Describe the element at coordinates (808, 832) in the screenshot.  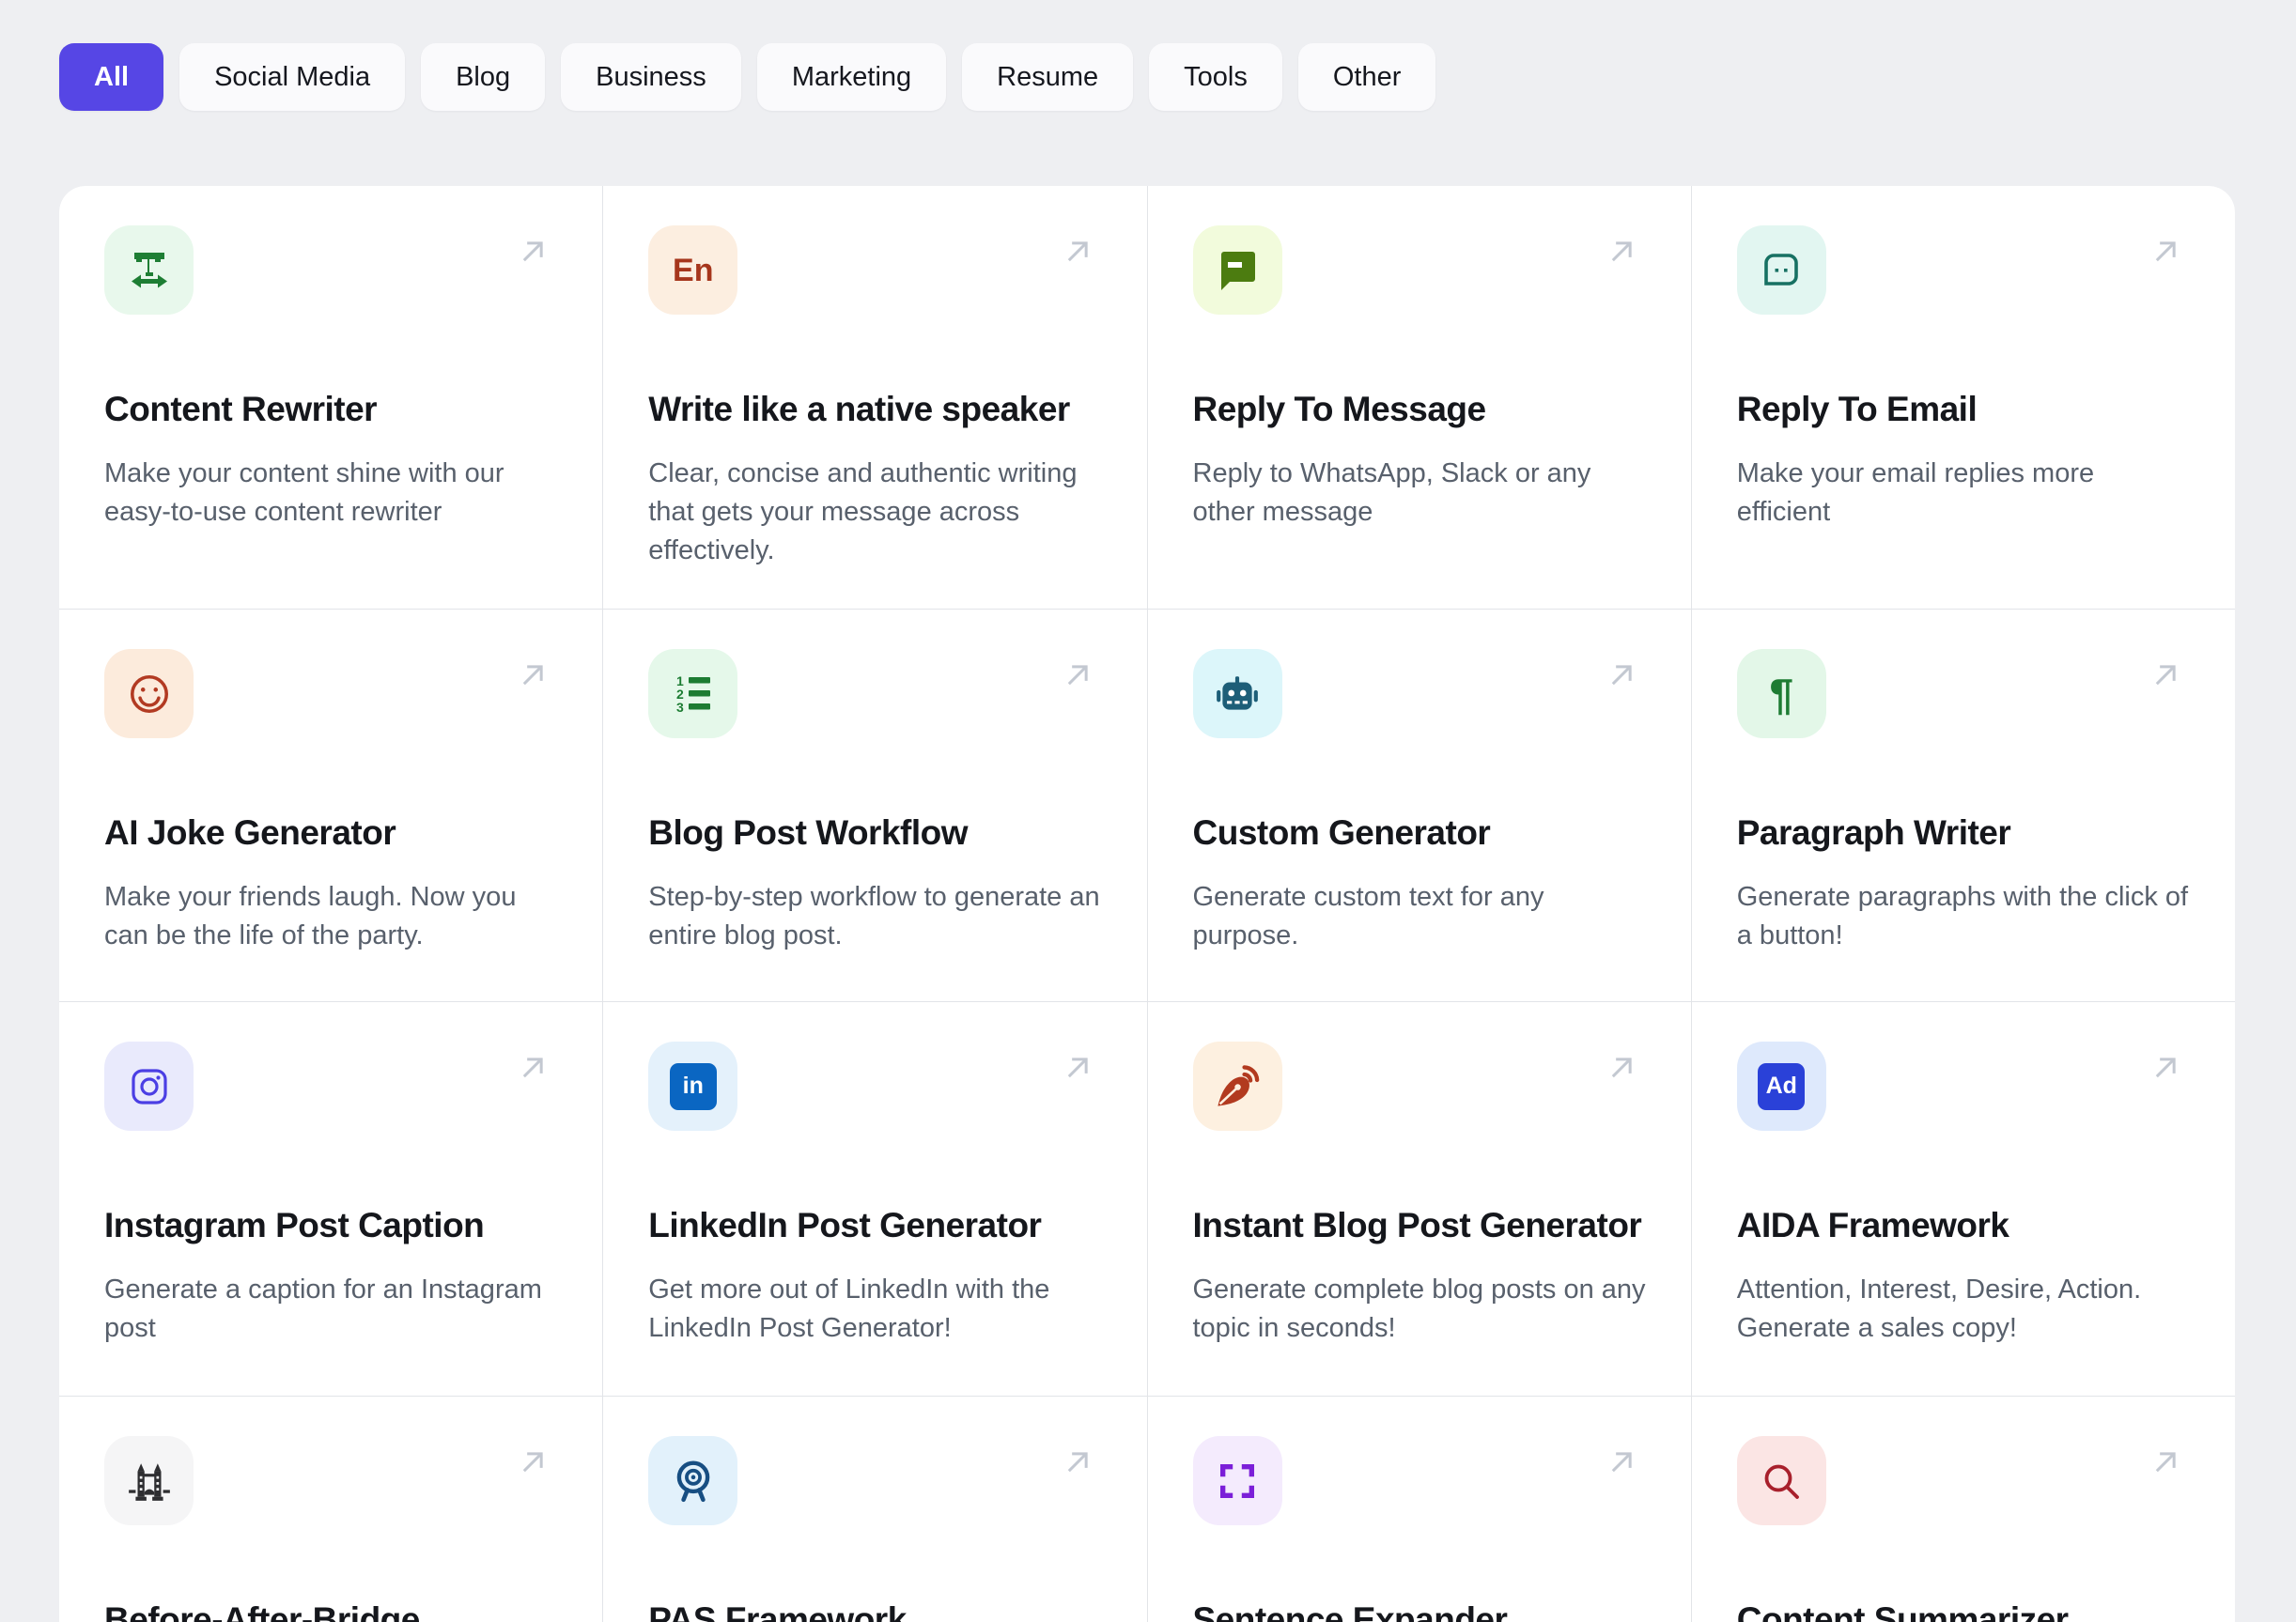
I see `card-title: Blog Post Workflow` at that location.